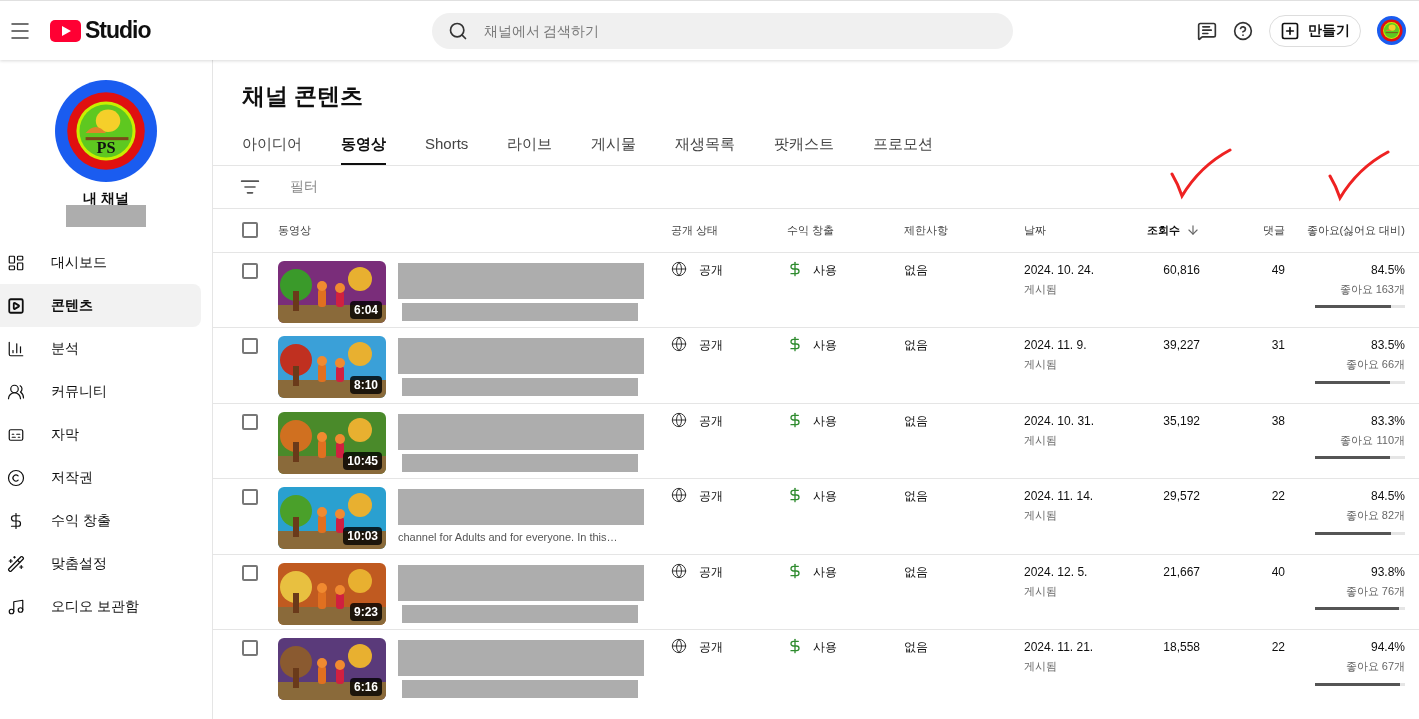  Describe the element at coordinates (1278, 572) in the screenshot. I see `comments-count: 40` at that location.